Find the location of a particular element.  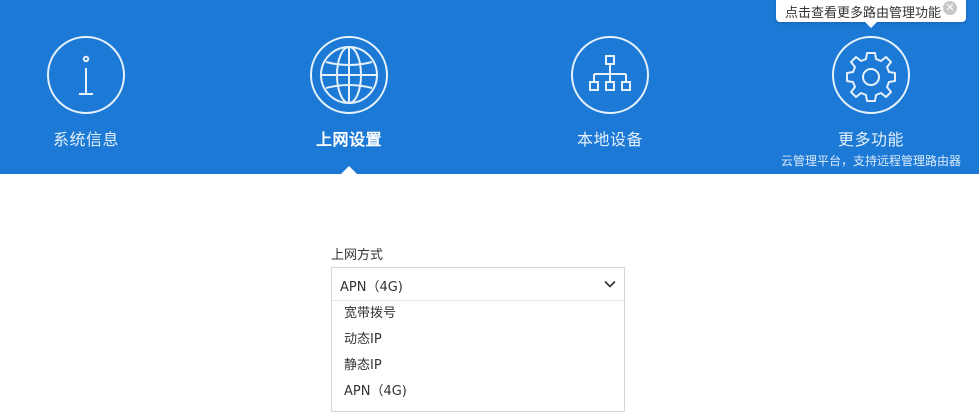

dropdown-option-static-ip: 静态IP is located at coordinates (478, 366).